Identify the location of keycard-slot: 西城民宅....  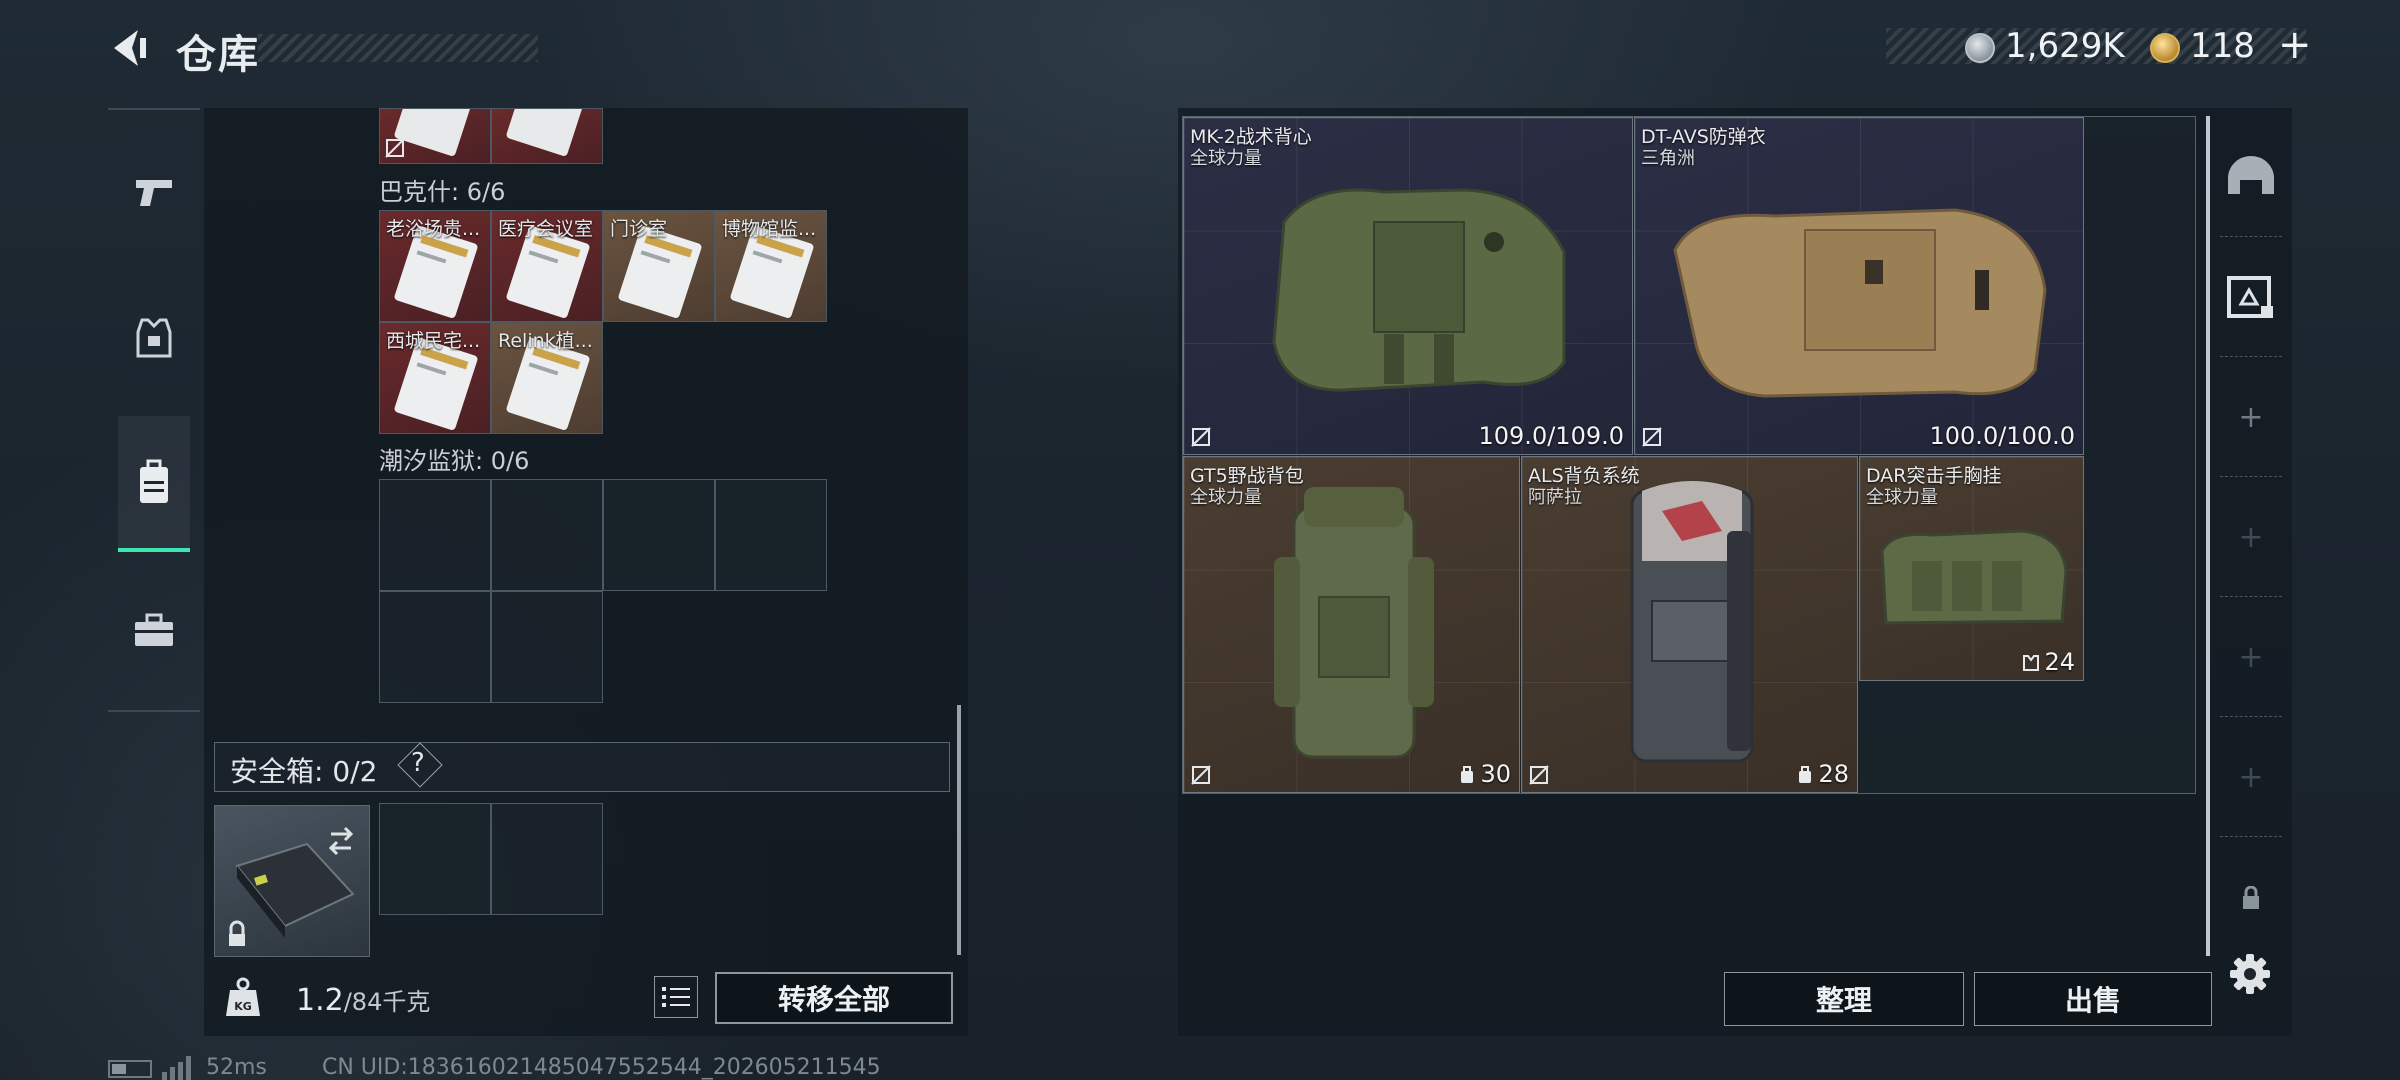
(435, 378).